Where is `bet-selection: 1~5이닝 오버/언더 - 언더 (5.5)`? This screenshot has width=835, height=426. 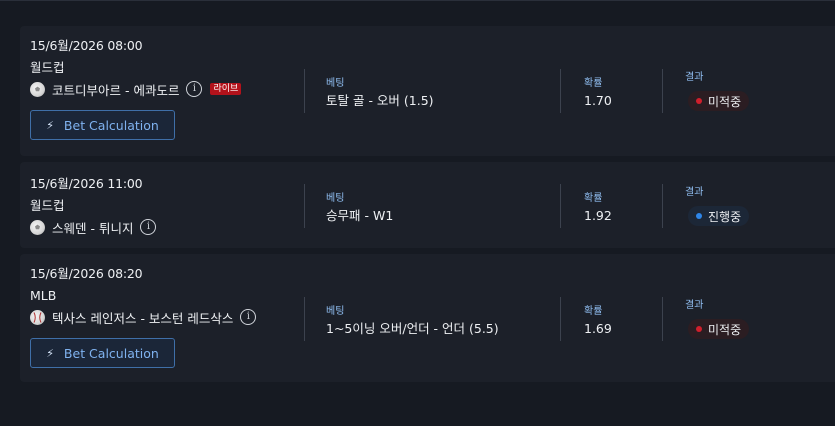 bet-selection: 1~5이닝 오버/언더 - 언더 (5.5) is located at coordinates (412, 328).